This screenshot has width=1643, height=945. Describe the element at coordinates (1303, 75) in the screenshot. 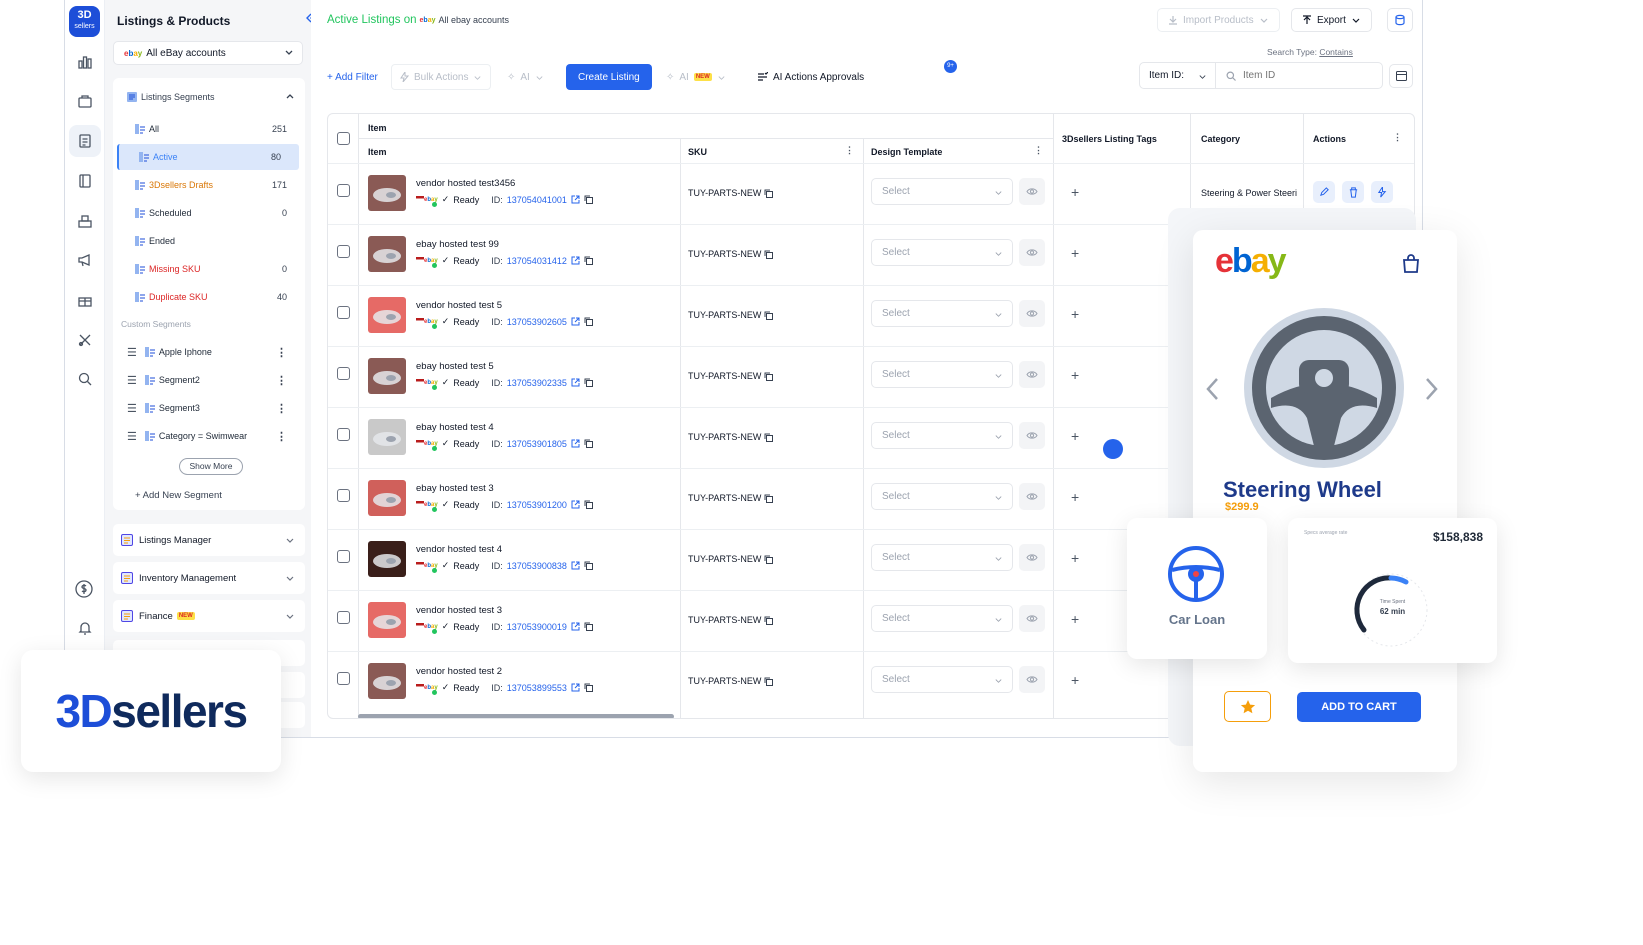

I see `item-id-input` at that location.